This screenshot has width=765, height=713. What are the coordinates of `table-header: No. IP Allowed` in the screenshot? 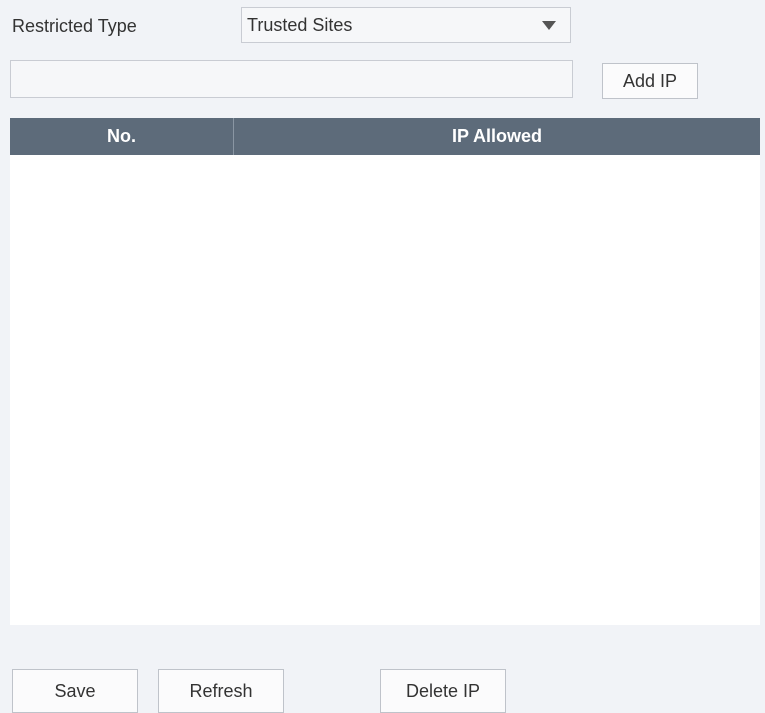 It's located at (385, 136).